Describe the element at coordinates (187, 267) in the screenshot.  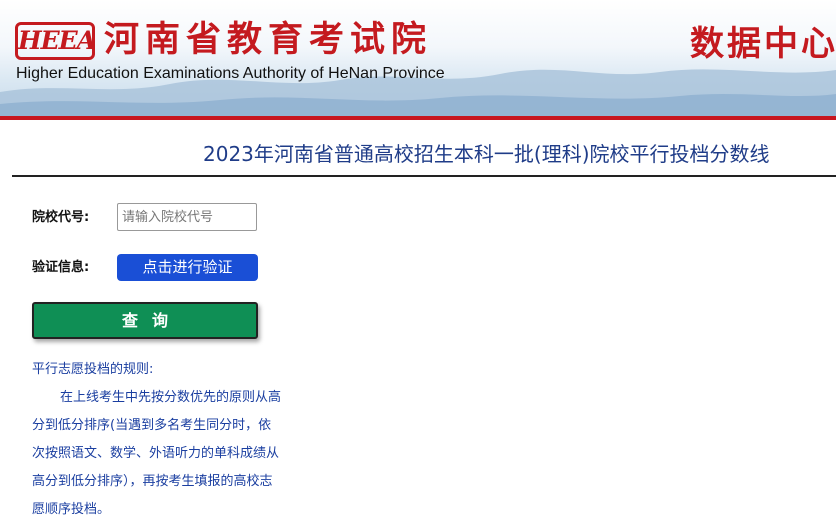
I see `verify-button: 点击进行验证` at that location.